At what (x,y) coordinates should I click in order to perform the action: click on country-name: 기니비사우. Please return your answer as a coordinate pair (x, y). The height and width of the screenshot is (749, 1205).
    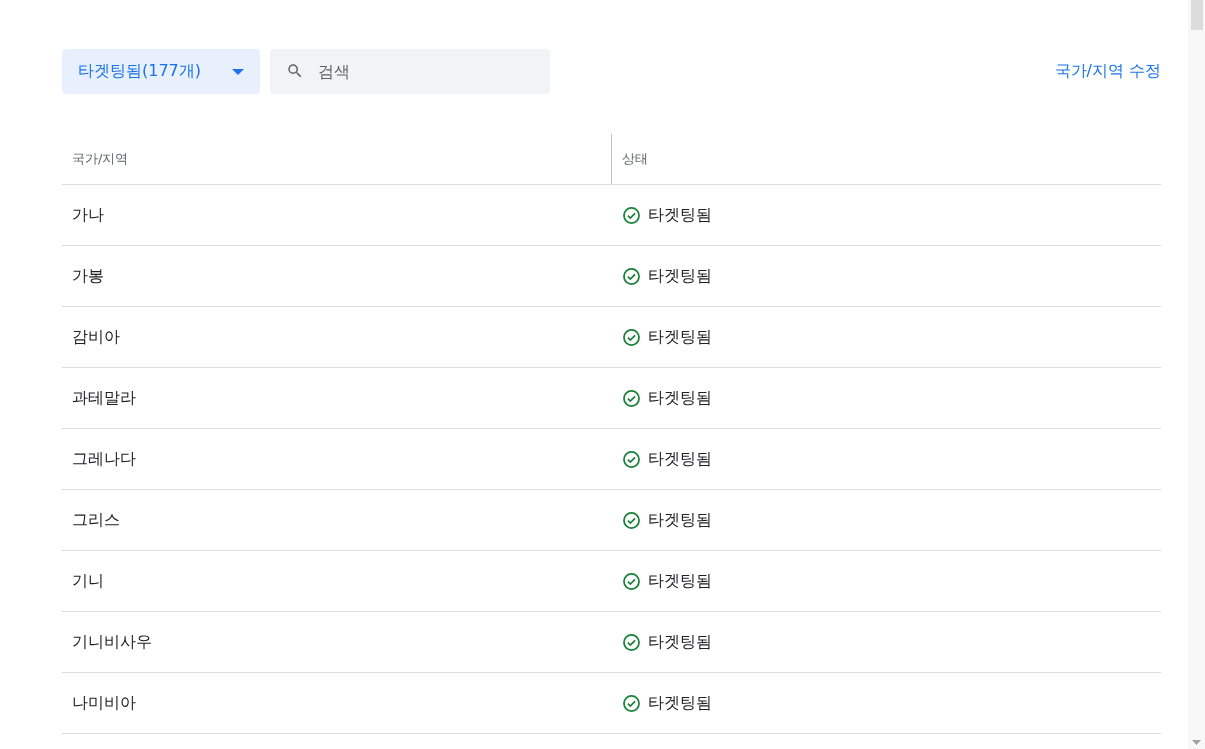
    Looking at the image, I should click on (112, 641).